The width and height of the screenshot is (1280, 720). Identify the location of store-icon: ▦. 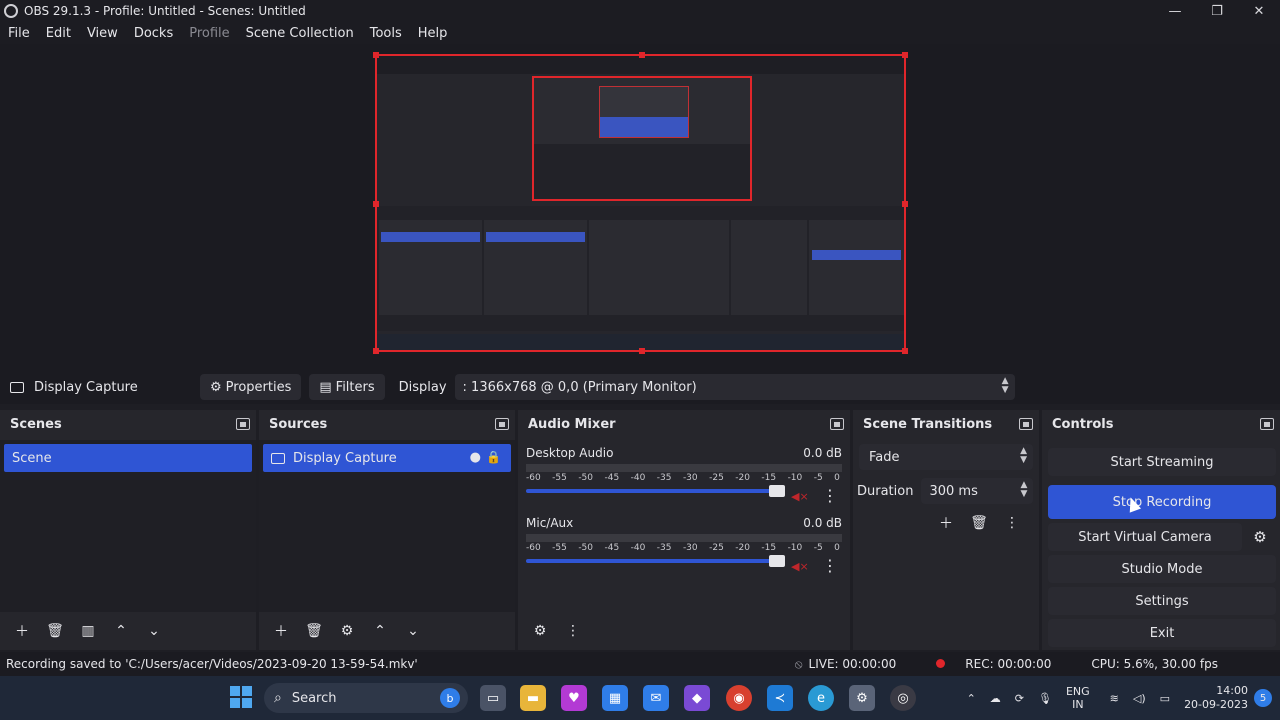
(615, 698).